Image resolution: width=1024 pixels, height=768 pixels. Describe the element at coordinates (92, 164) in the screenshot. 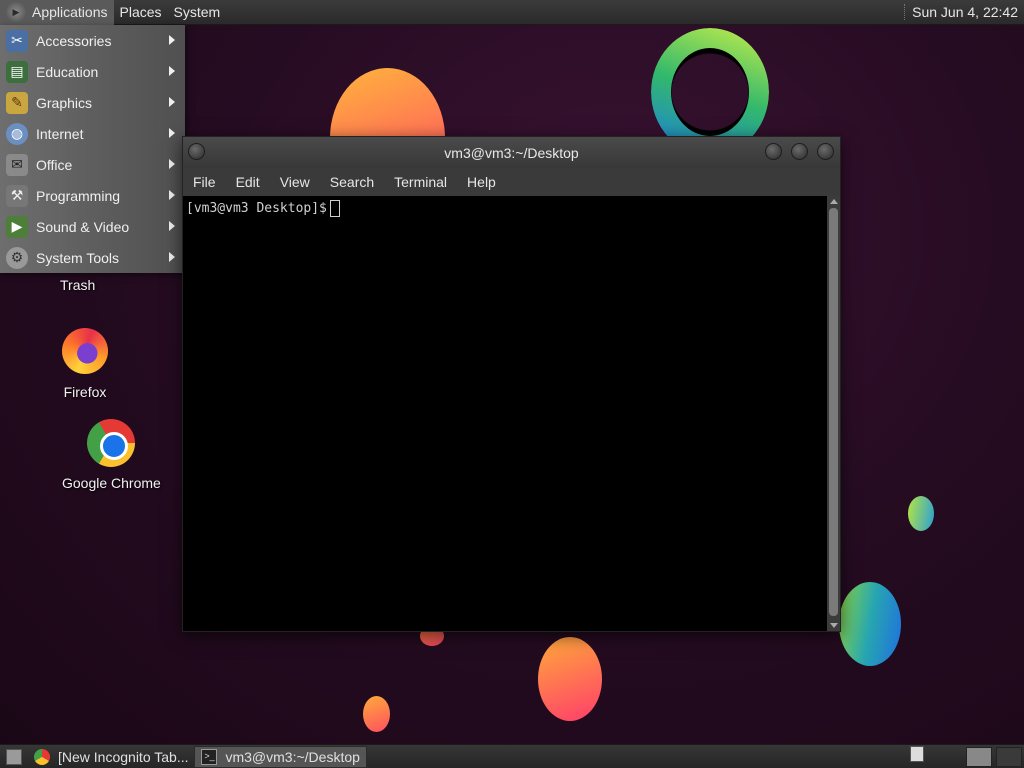

I see `menu-item-office: ✉ Office` at that location.